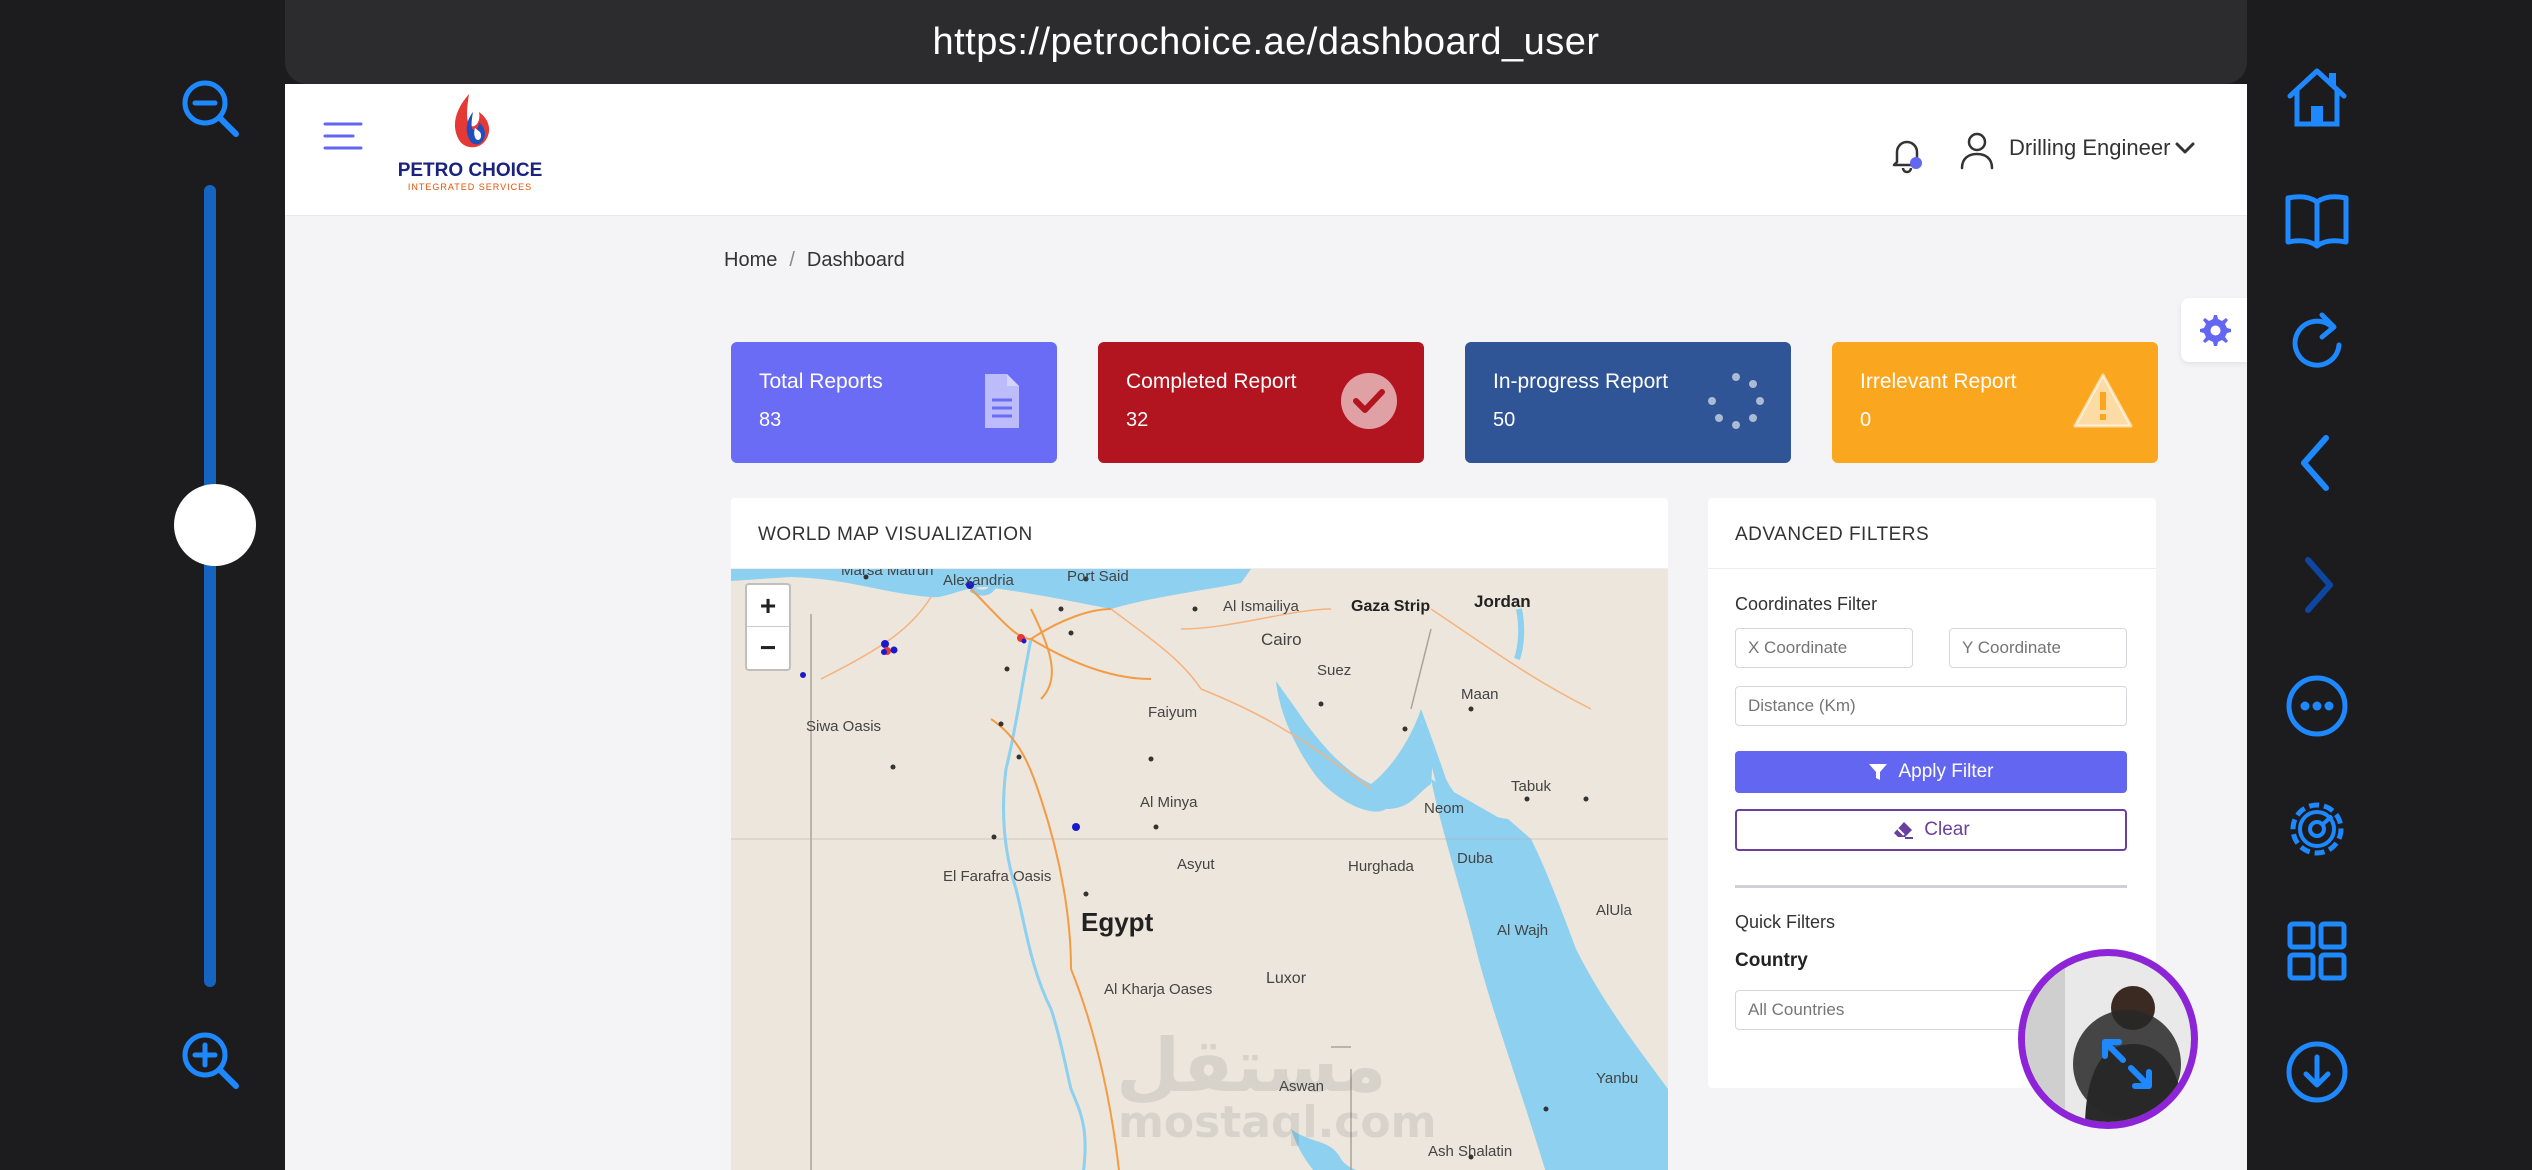 The image size is (2532, 1170). What do you see at coordinates (1995, 402) in the screenshot?
I see `card-irrelevant-report: Irrelevant Report 0` at bounding box center [1995, 402].